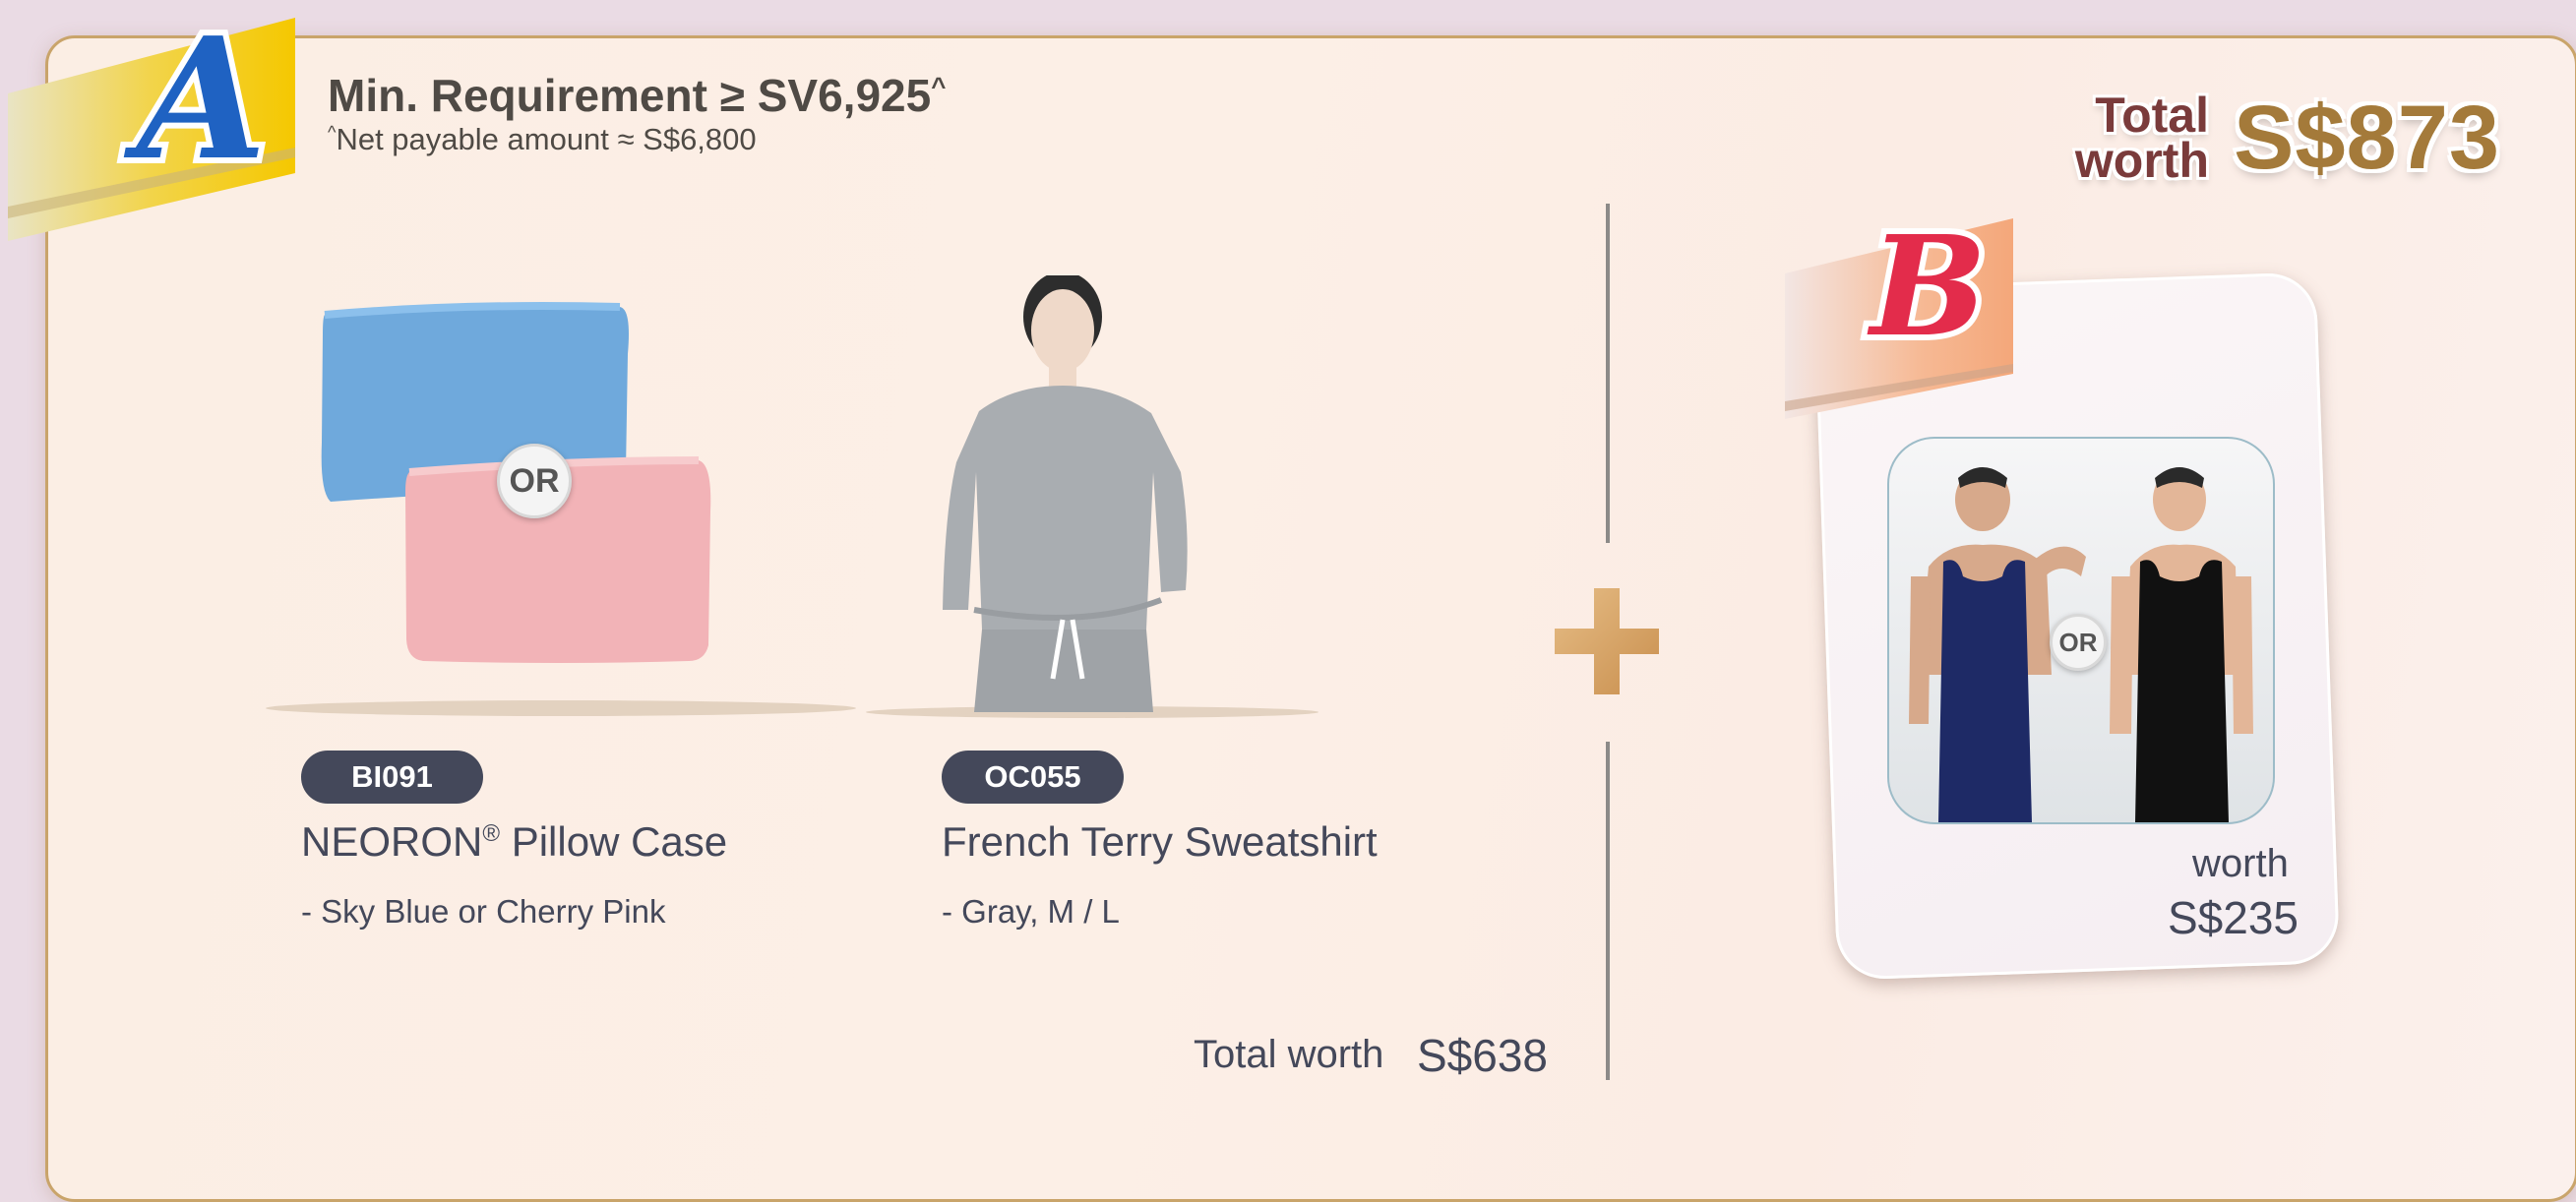  I want to click on requirement-note: ^Net payable amount ≈ S$6,800, so click(542, 139).